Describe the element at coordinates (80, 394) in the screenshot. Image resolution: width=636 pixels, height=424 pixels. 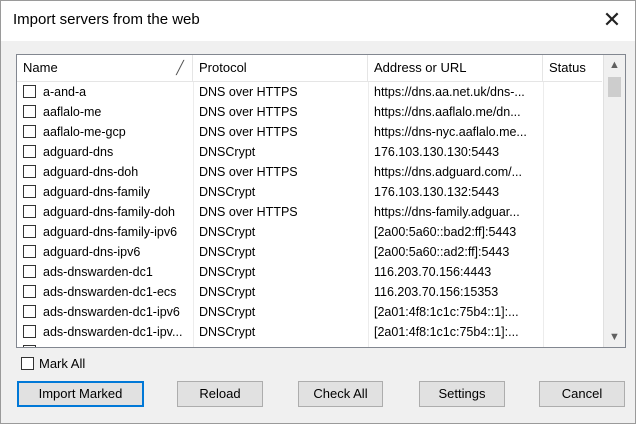
I see `import-marked-button: Import Marked` at that location.